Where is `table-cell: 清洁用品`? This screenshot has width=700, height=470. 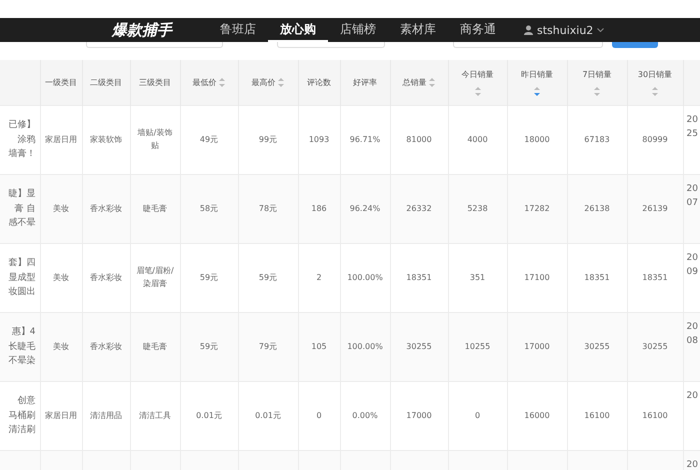
table-cell: 清洁用品 is located at coordinates (106, 415).